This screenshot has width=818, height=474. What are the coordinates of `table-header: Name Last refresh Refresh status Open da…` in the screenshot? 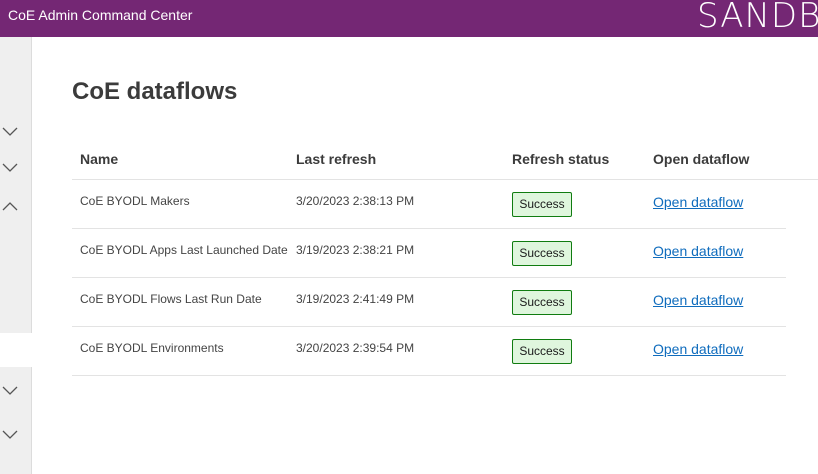 It's located at (445, 160).